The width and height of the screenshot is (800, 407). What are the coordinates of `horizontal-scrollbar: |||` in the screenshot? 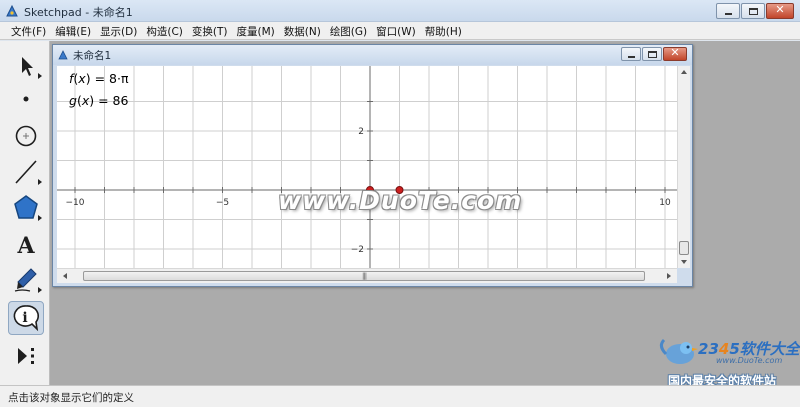 It's located at (367, 275).